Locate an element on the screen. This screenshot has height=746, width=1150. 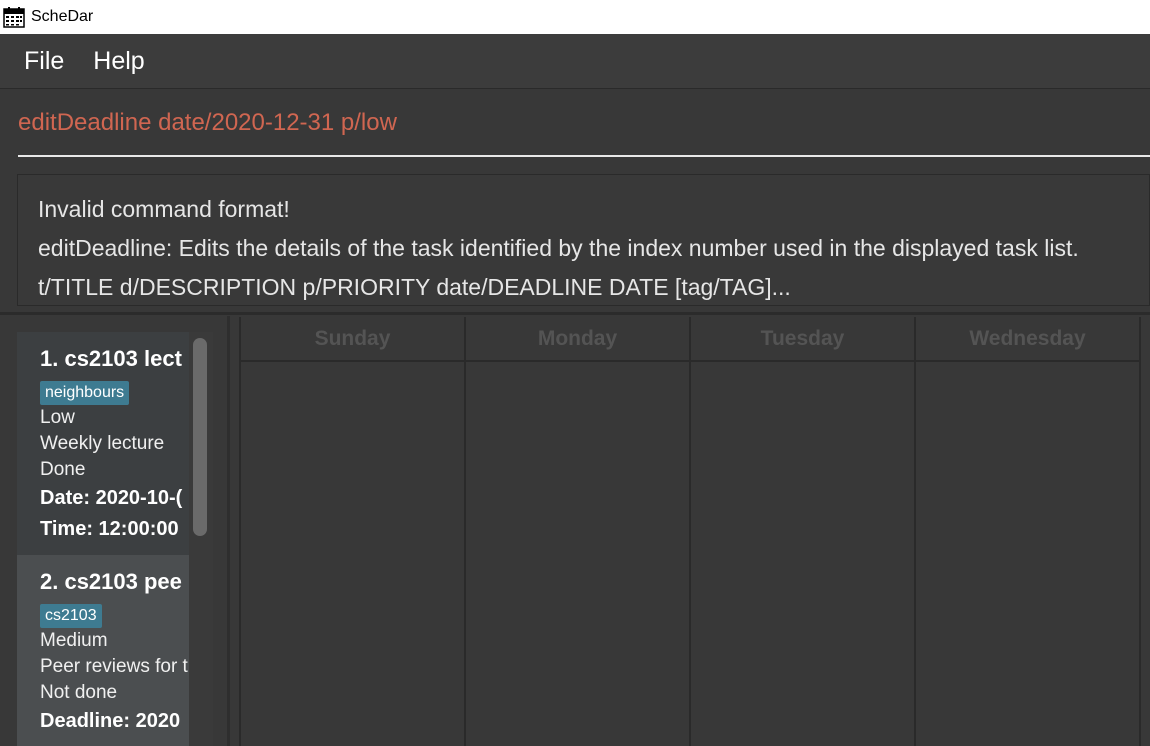
panel-divider is located at coordinates (228, 531).